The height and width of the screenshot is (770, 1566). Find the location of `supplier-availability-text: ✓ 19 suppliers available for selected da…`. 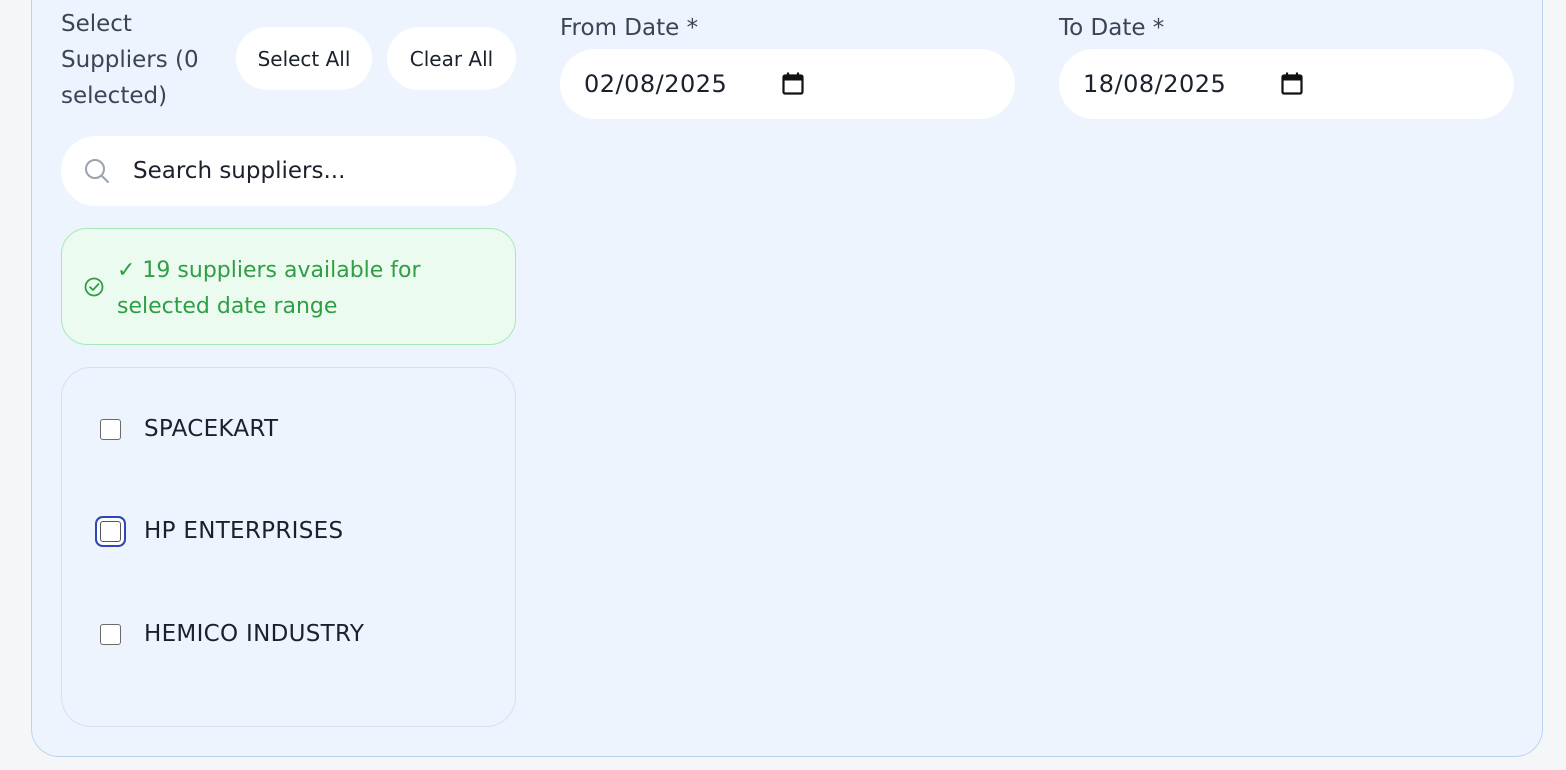

supplier-availability-text: ✓ 19 suppliers available for selected da… is located at coordinates (269, 288).